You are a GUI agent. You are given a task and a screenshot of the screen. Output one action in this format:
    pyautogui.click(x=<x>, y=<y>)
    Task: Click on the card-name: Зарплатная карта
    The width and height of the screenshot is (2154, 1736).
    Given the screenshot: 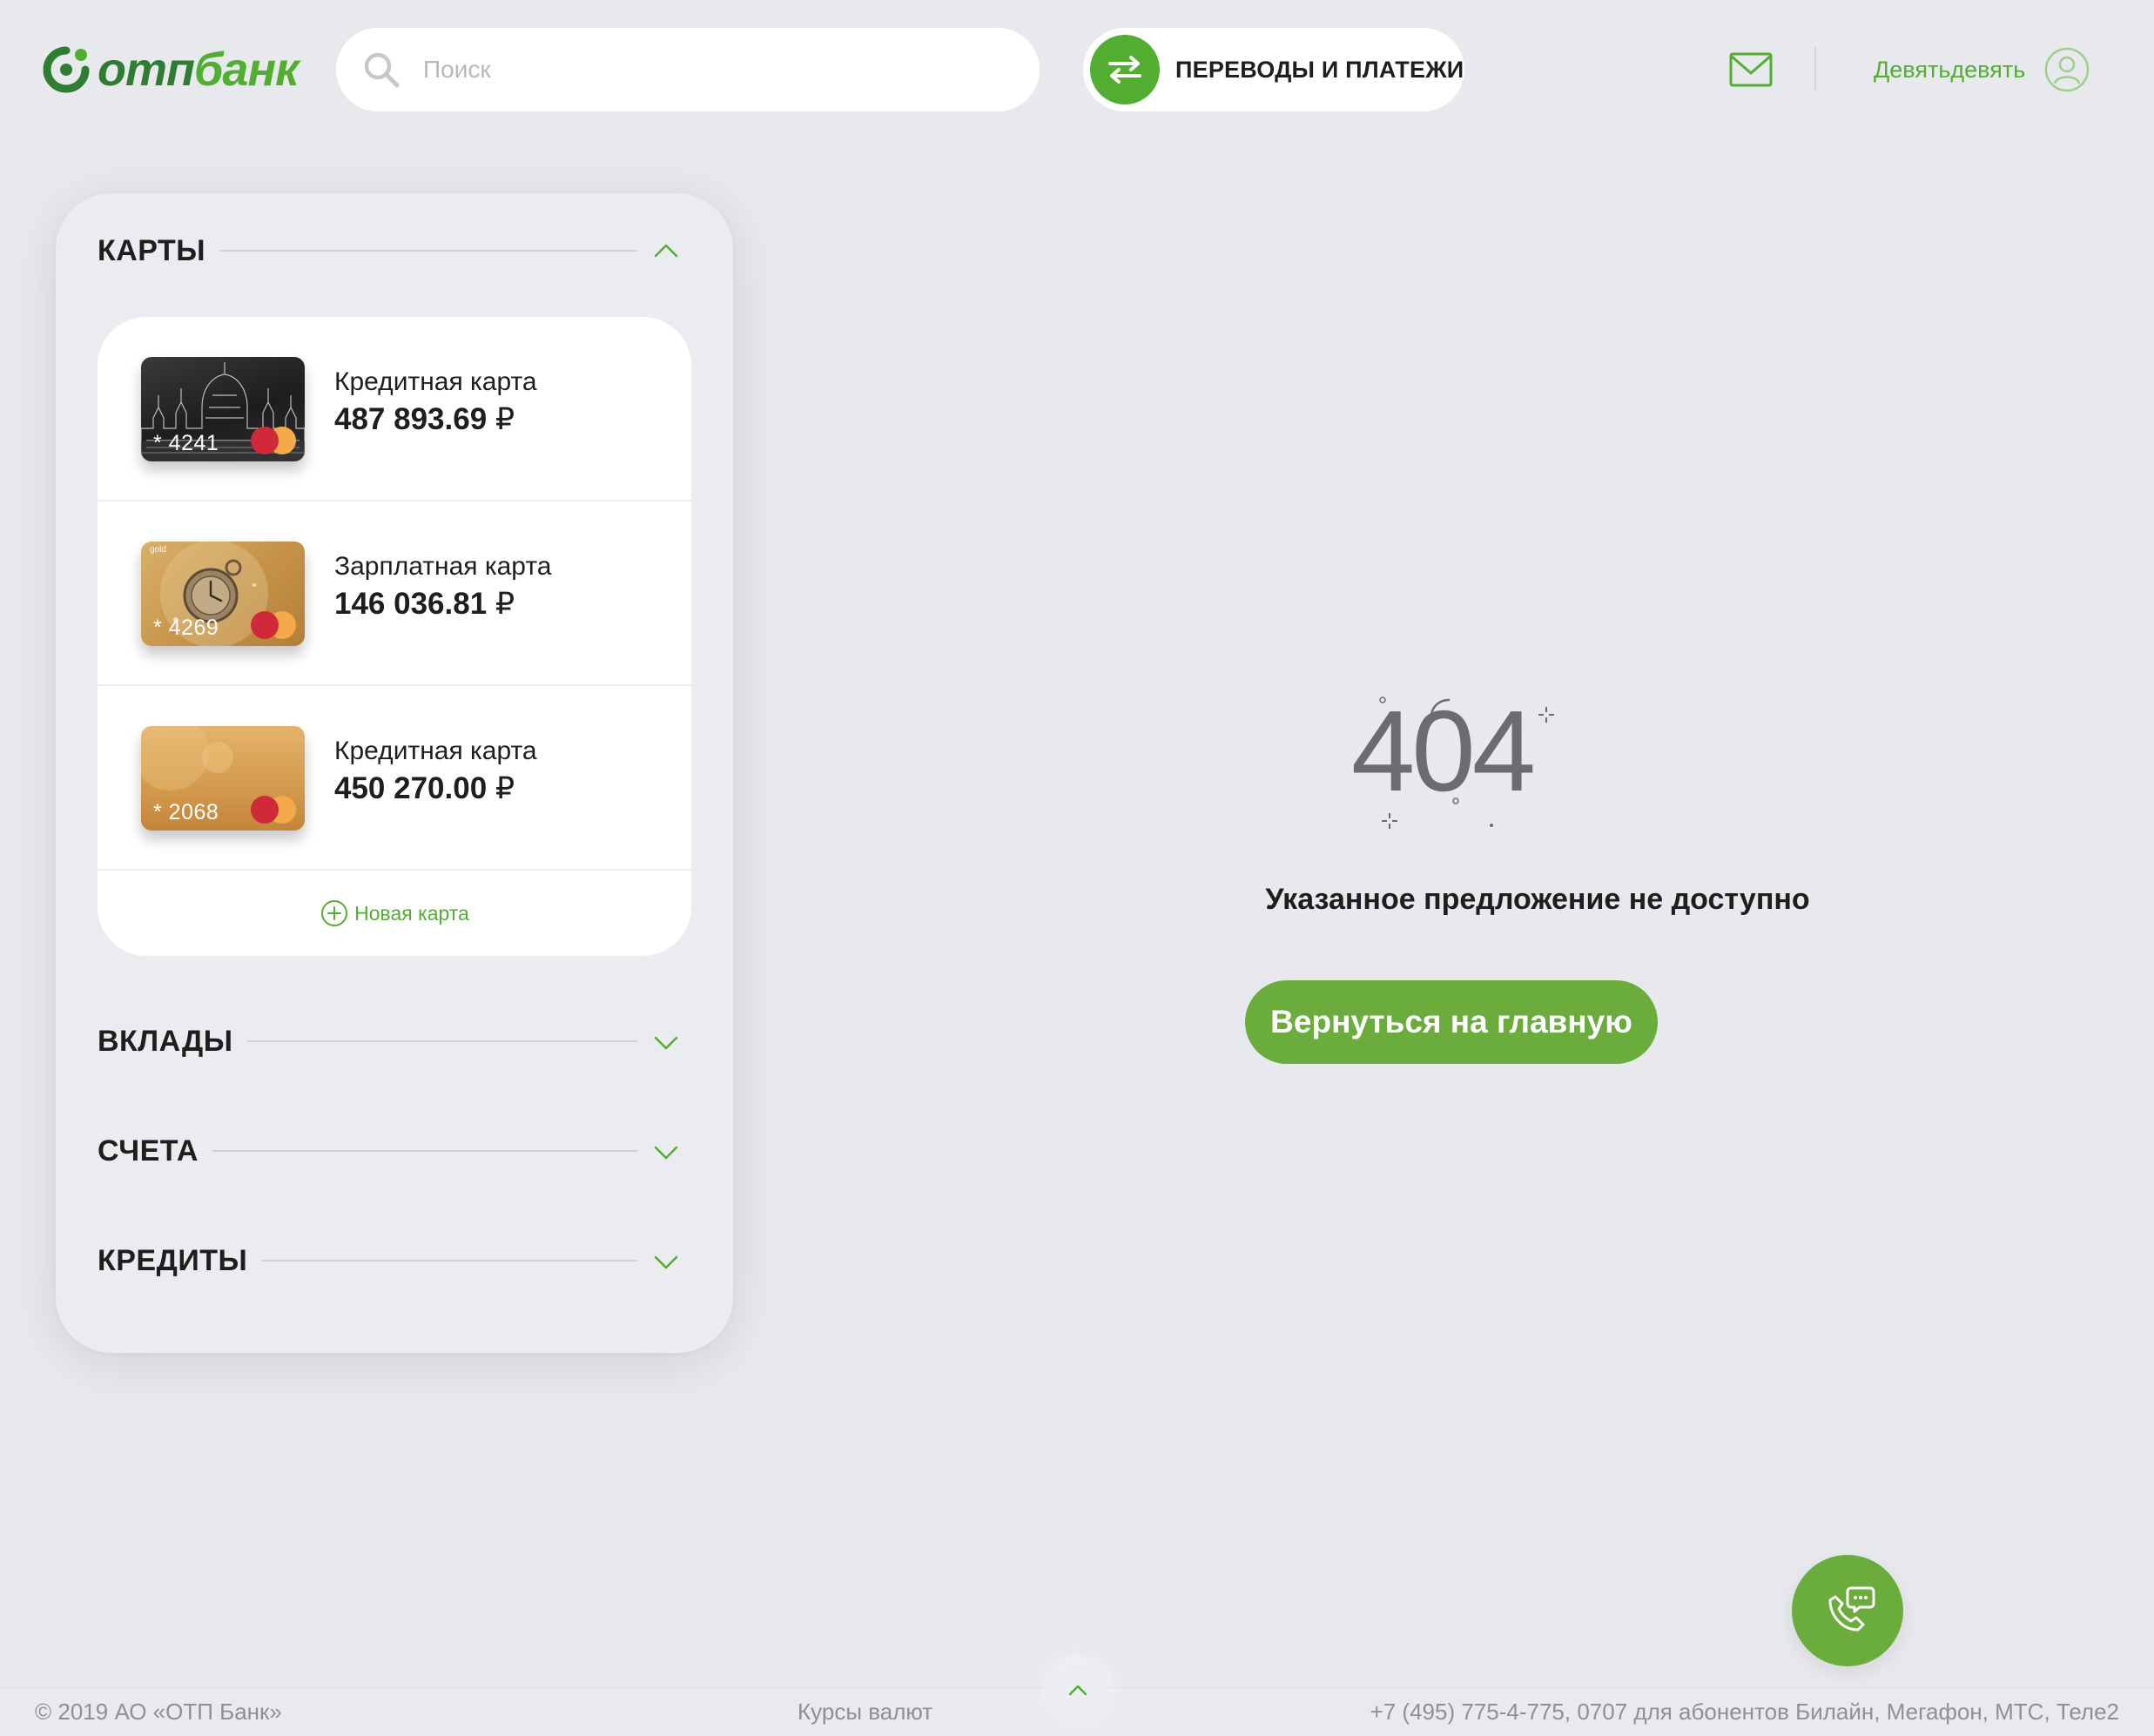 What is the action you would take?
    pyautogui.click(x=443, y=566)
    